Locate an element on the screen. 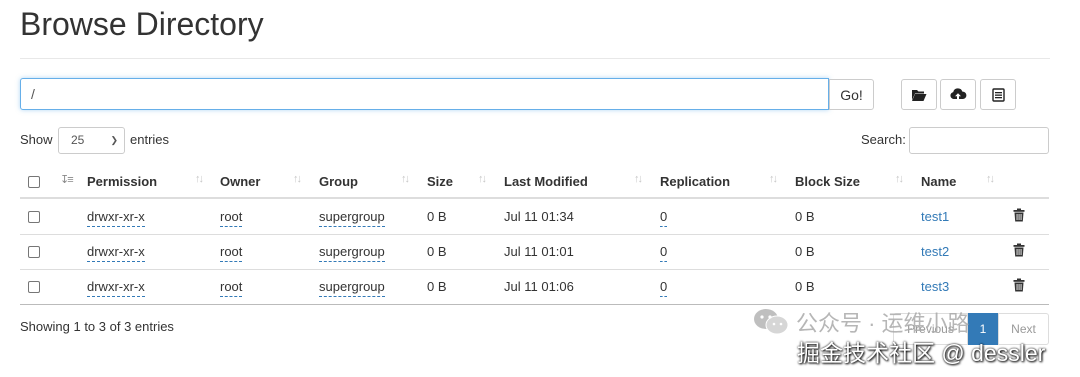 The width and height of the screenshot is (1080, 377). table-bottom-border is located at coordinates (534, 304).